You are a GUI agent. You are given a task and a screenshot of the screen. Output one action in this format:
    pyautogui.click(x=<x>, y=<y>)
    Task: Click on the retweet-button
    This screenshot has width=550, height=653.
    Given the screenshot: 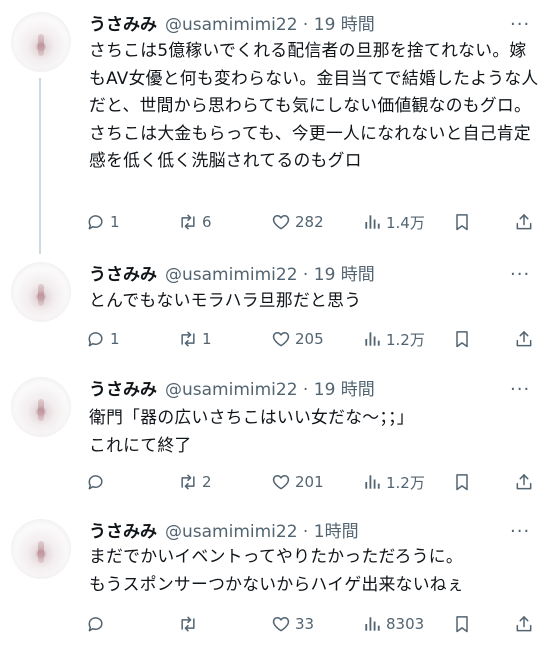 What is the action you would take?
    pyautogui.click(x=190, y=624)
    